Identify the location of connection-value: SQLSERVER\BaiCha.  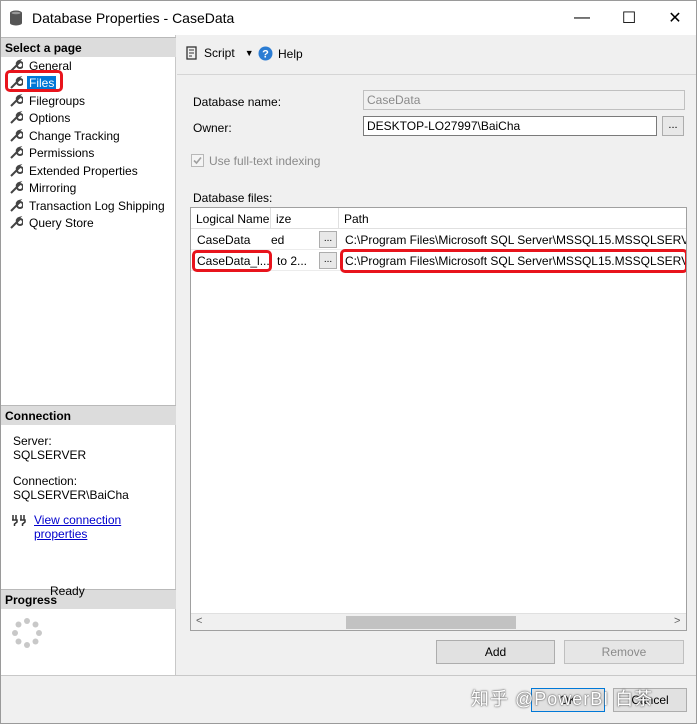
(71, 495).